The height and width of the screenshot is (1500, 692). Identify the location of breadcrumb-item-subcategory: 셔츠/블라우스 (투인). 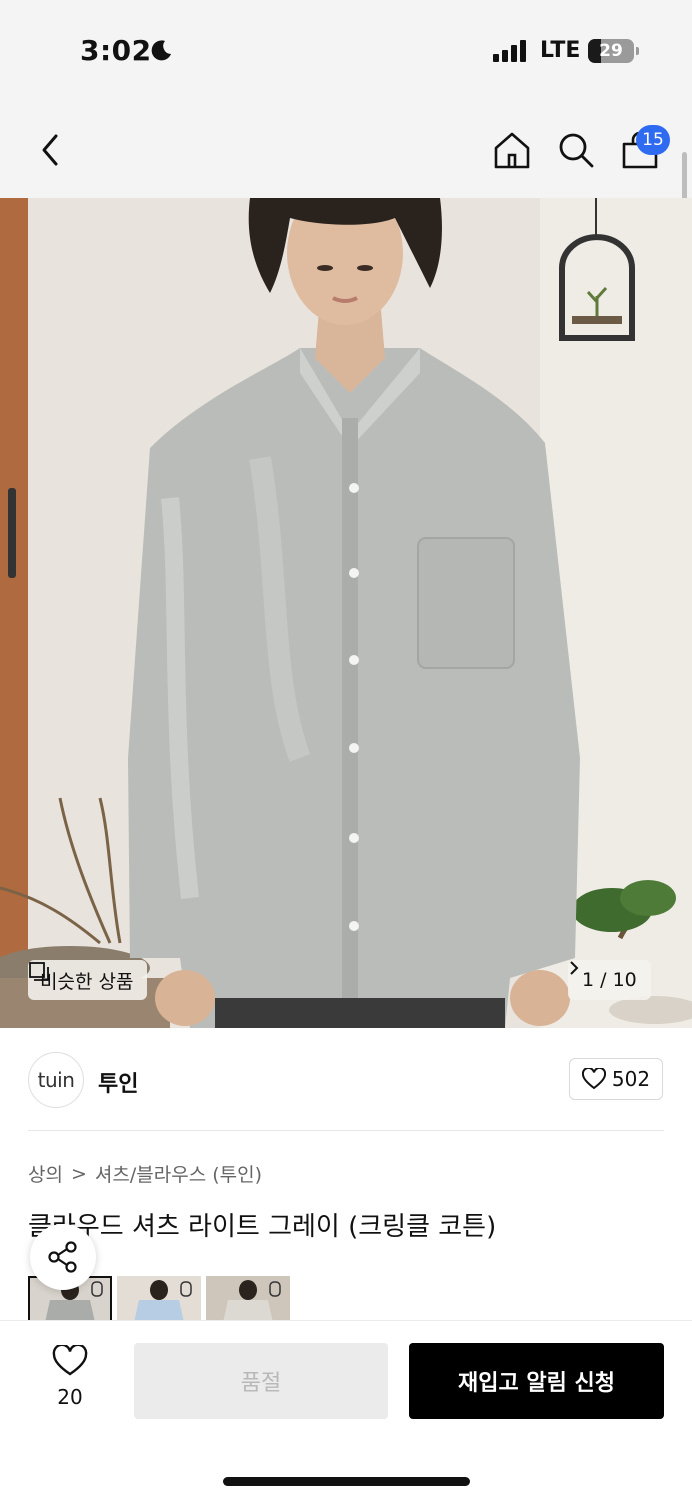
(178, 1173).